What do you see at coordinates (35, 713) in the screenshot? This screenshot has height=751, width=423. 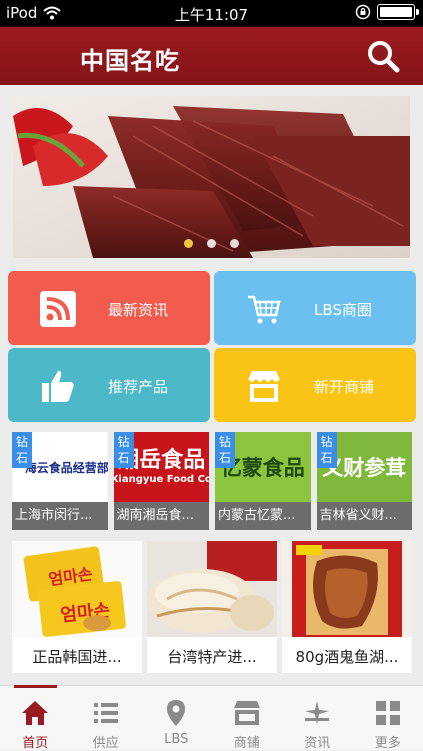 I see `home-icon` at bounding box center [35, 713].